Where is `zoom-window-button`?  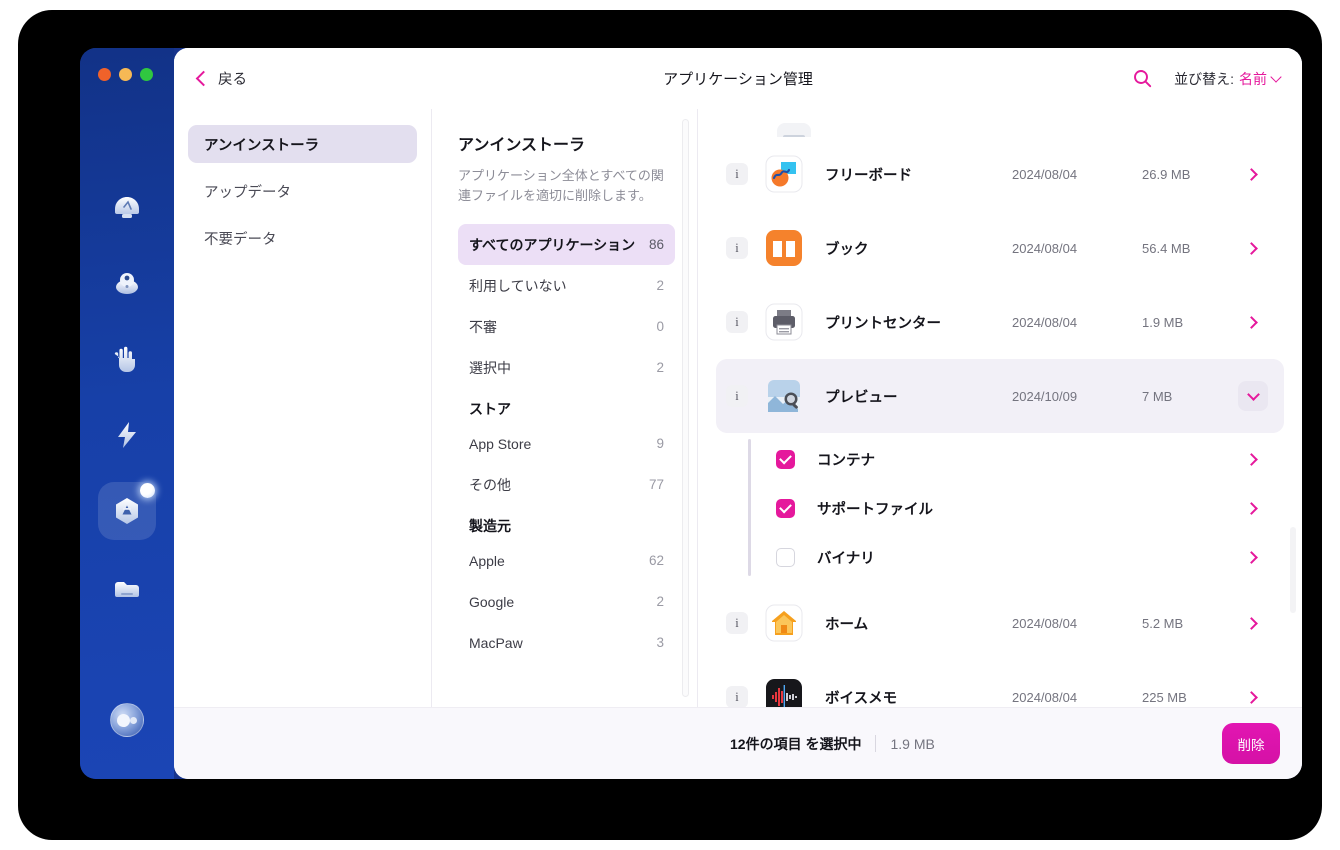
zoom-window-button is located at coordinates (146, 74).